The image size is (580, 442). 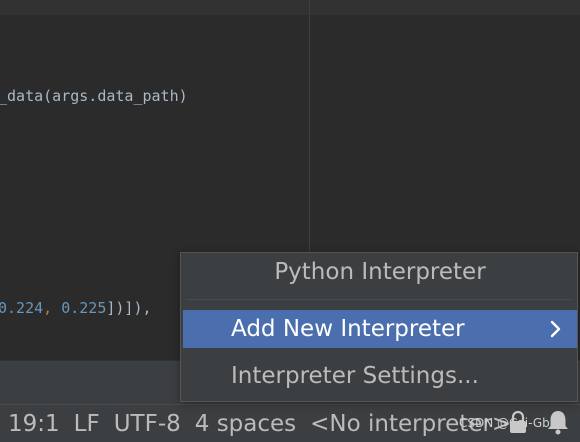 What do you see at coordinates (86, 424) in the screenshot?
I see `line-separator: LF` at bounding box center [86, 424].